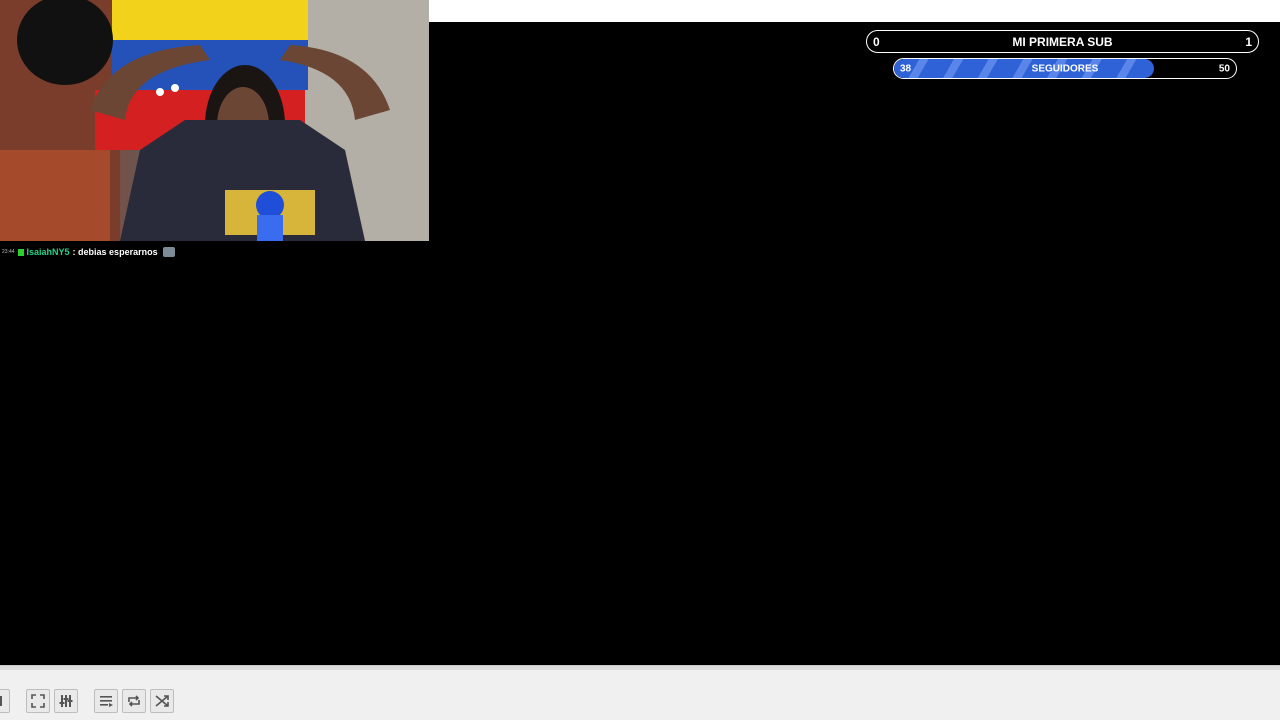 Image resolution: width=1280 pixels, height=720 pixels. Describe the element at coordinates (115, 252) in the screenshot. I see `chat-text: : debias esperarnos` at that location.